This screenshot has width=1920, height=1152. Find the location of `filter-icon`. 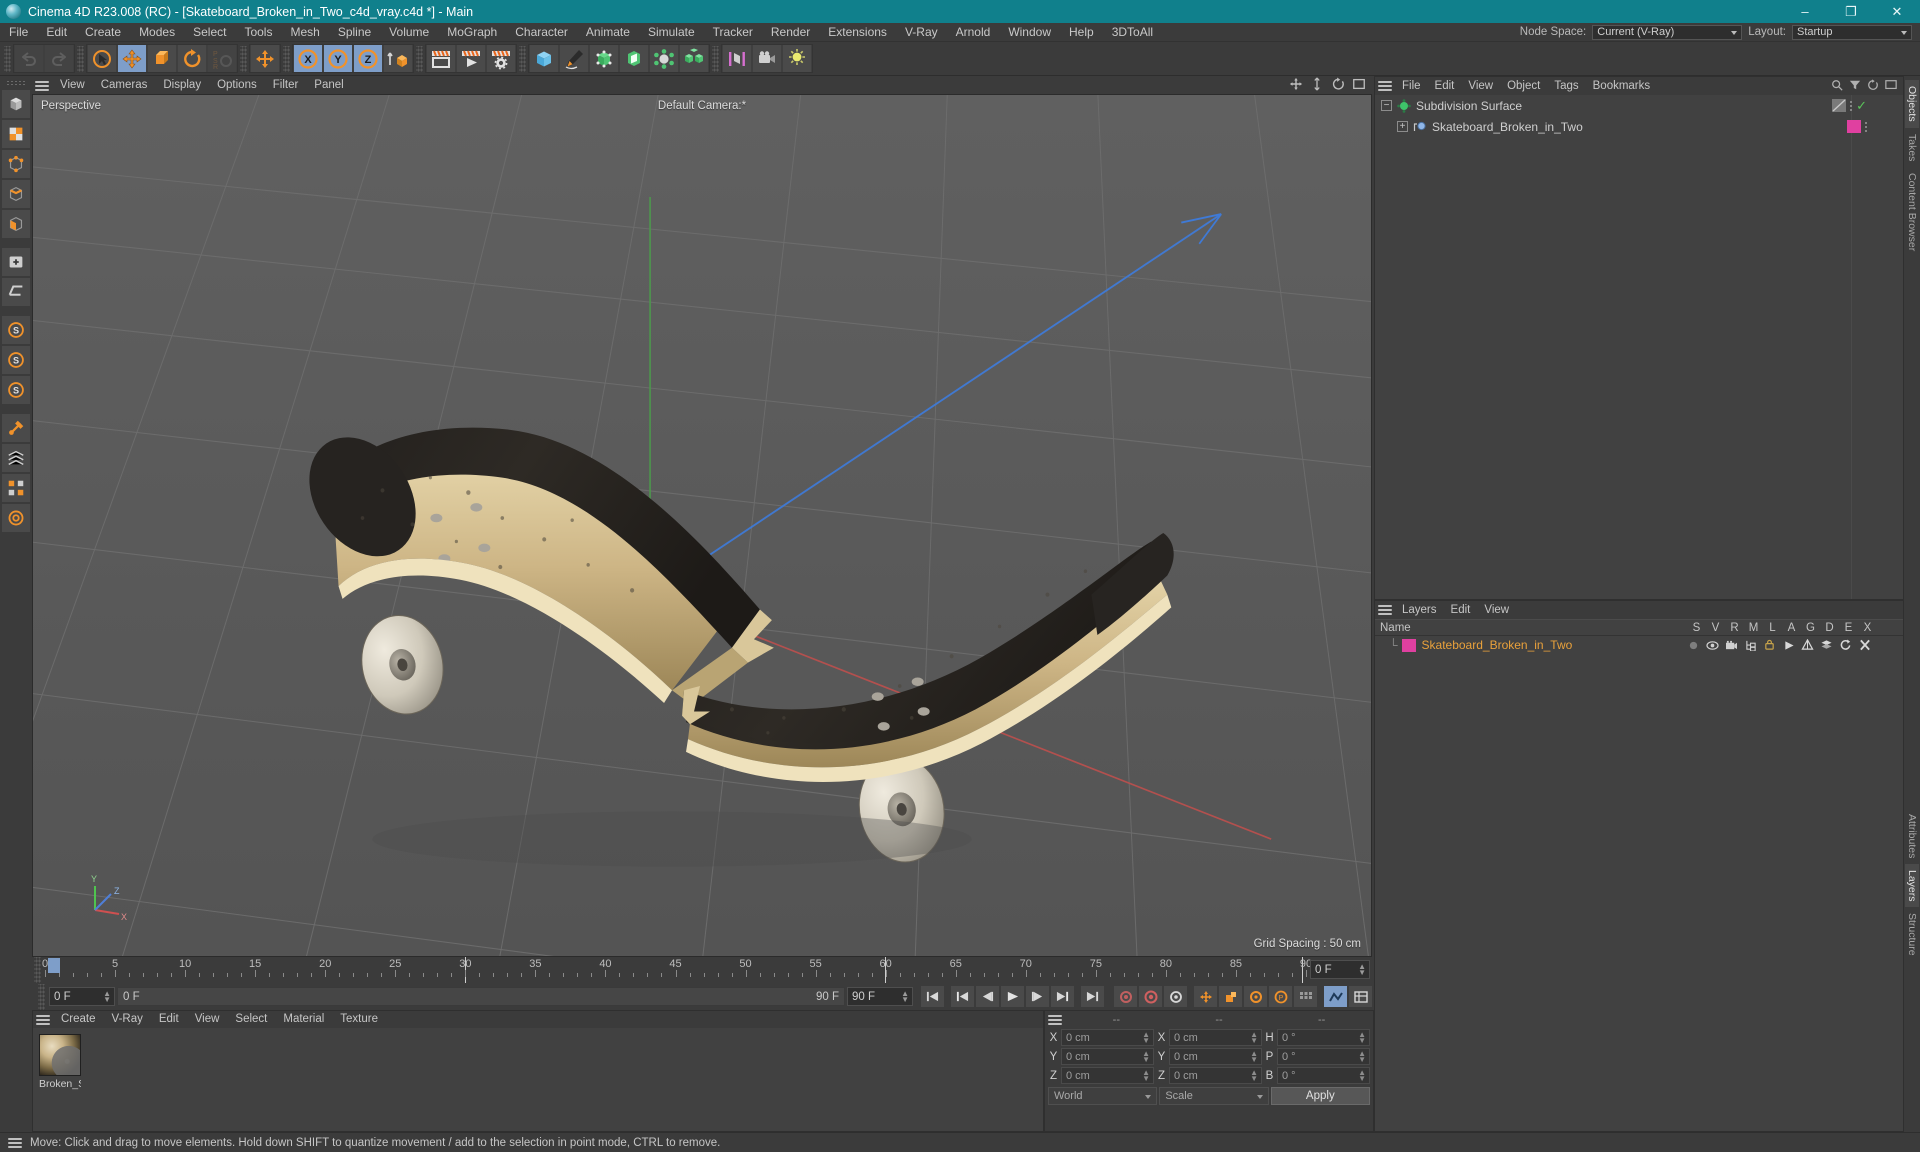

filter-icon is located at coordinates (1855, 86).